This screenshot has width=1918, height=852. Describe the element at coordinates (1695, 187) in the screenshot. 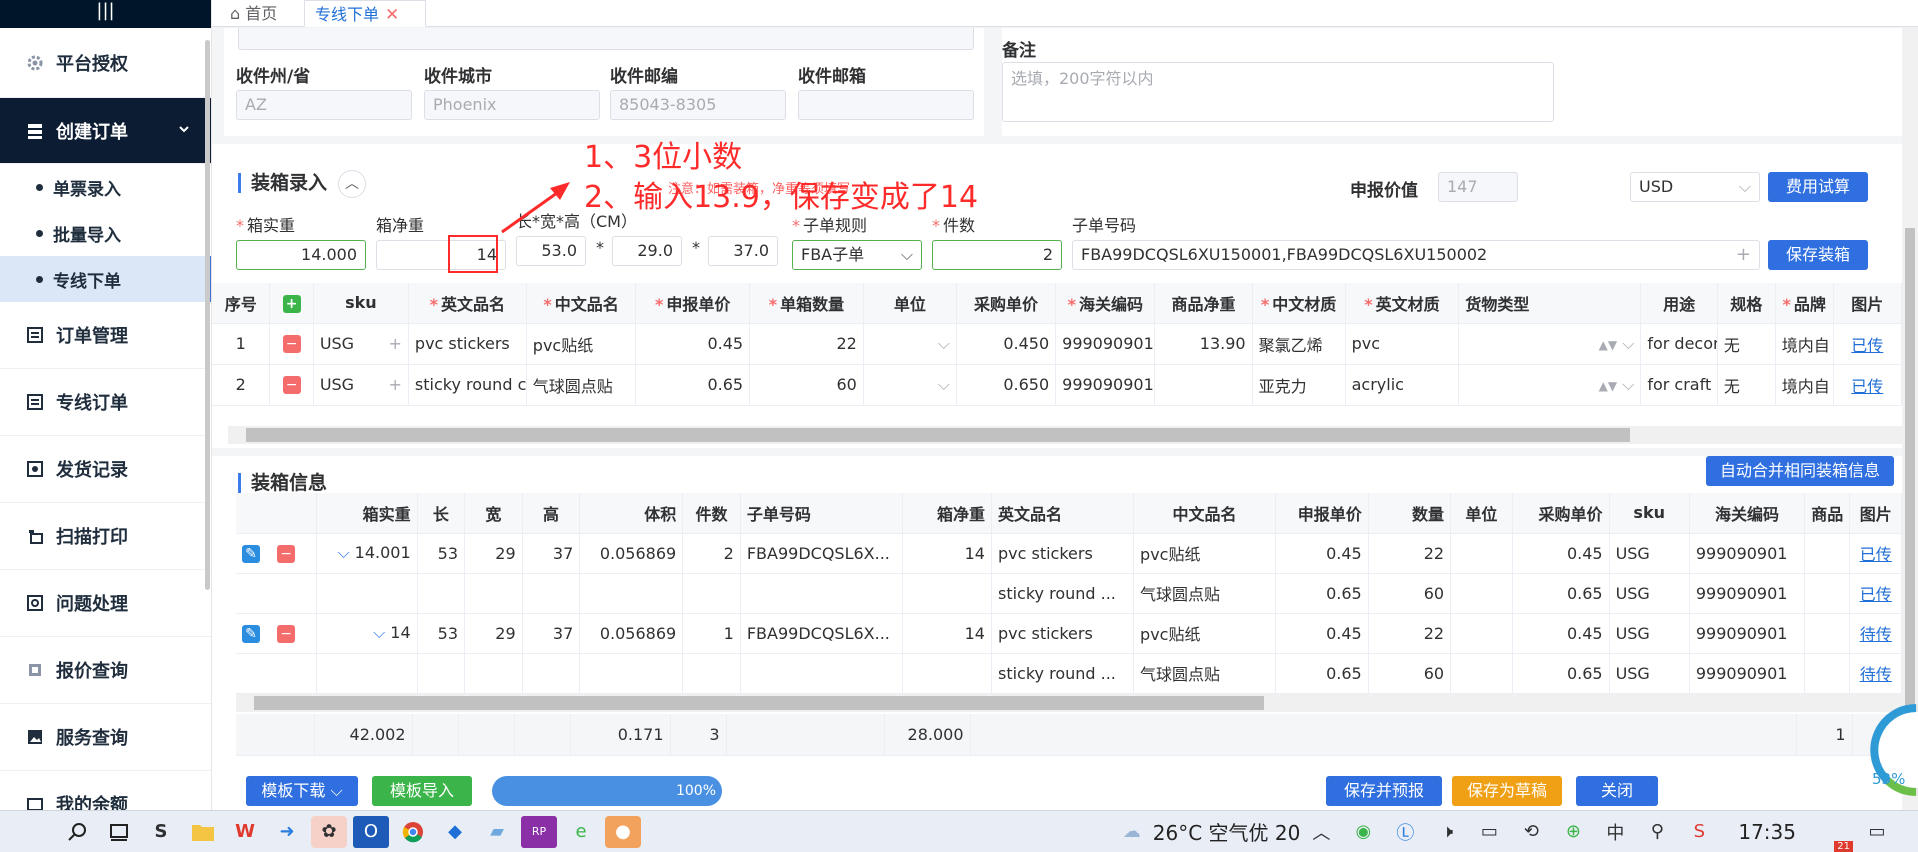

I see `currency-select: USD ⌵` at that location.